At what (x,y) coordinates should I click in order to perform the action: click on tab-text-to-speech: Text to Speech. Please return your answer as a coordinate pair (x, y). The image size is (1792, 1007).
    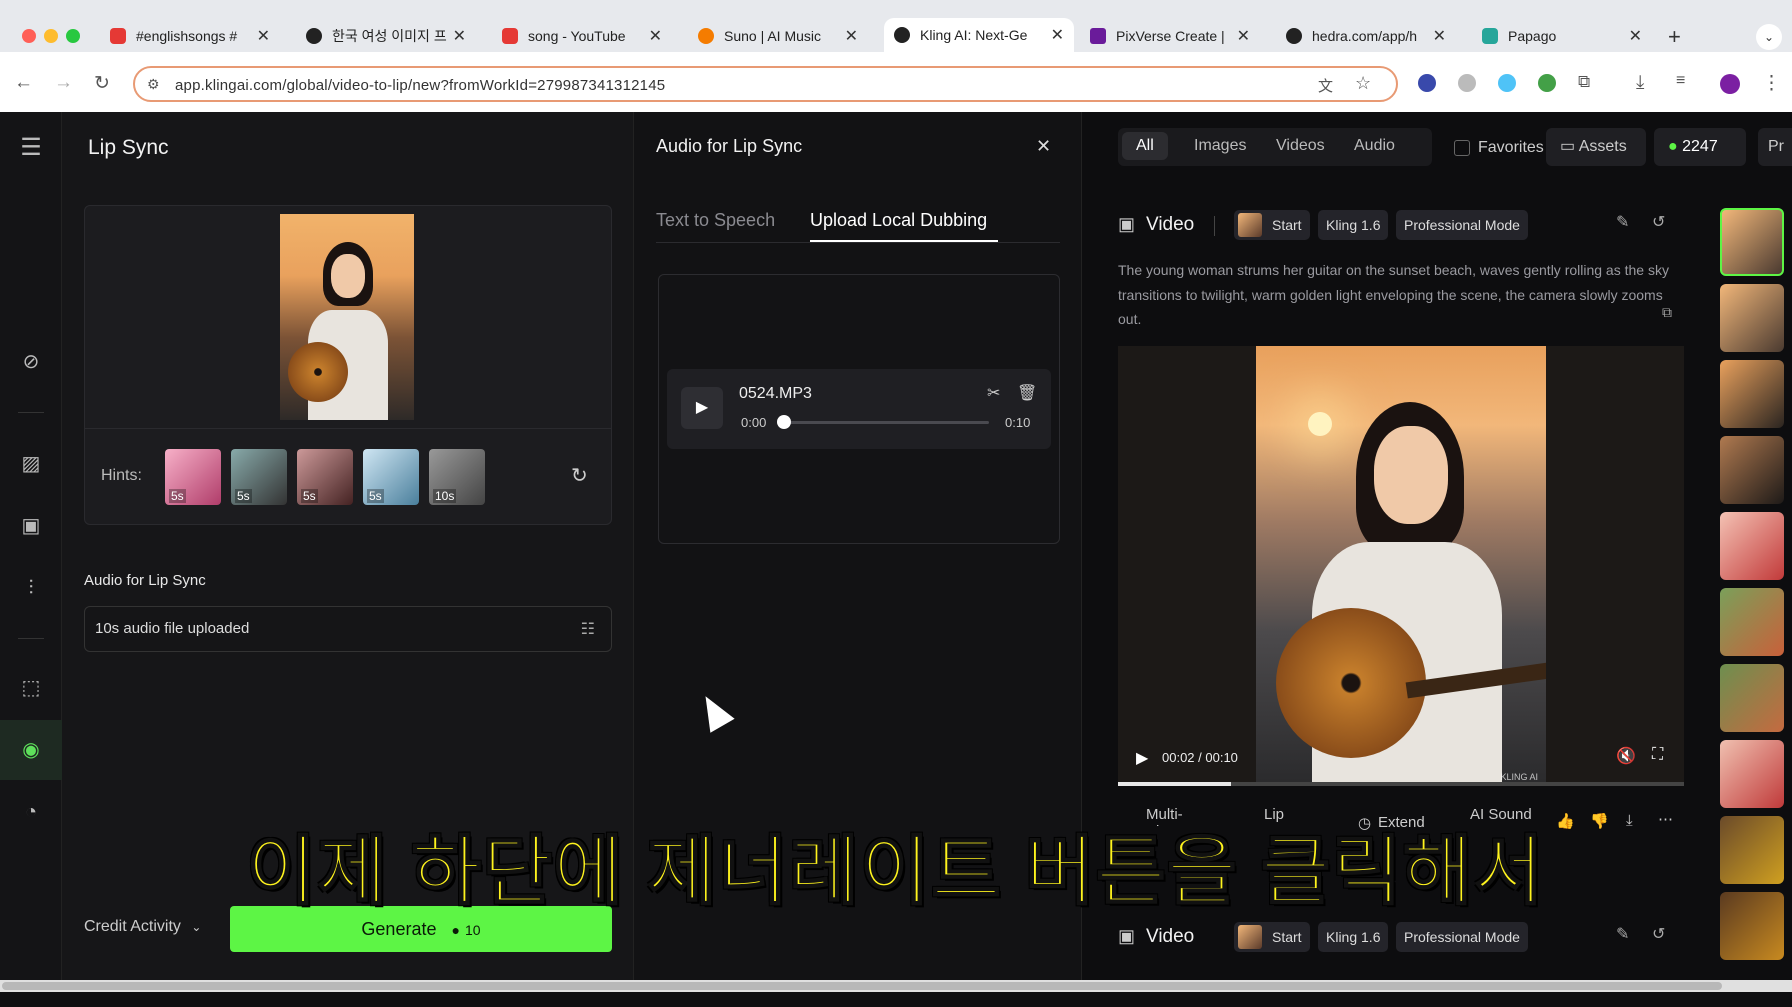
    Looking at the image, I should click on (715, 220).